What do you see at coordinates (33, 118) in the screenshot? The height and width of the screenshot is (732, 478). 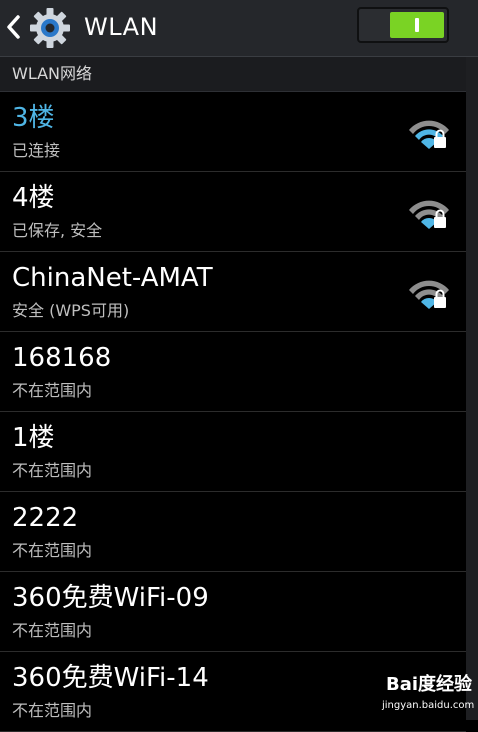 I see `network-name: 3楼` at bounding box center [33, 118].